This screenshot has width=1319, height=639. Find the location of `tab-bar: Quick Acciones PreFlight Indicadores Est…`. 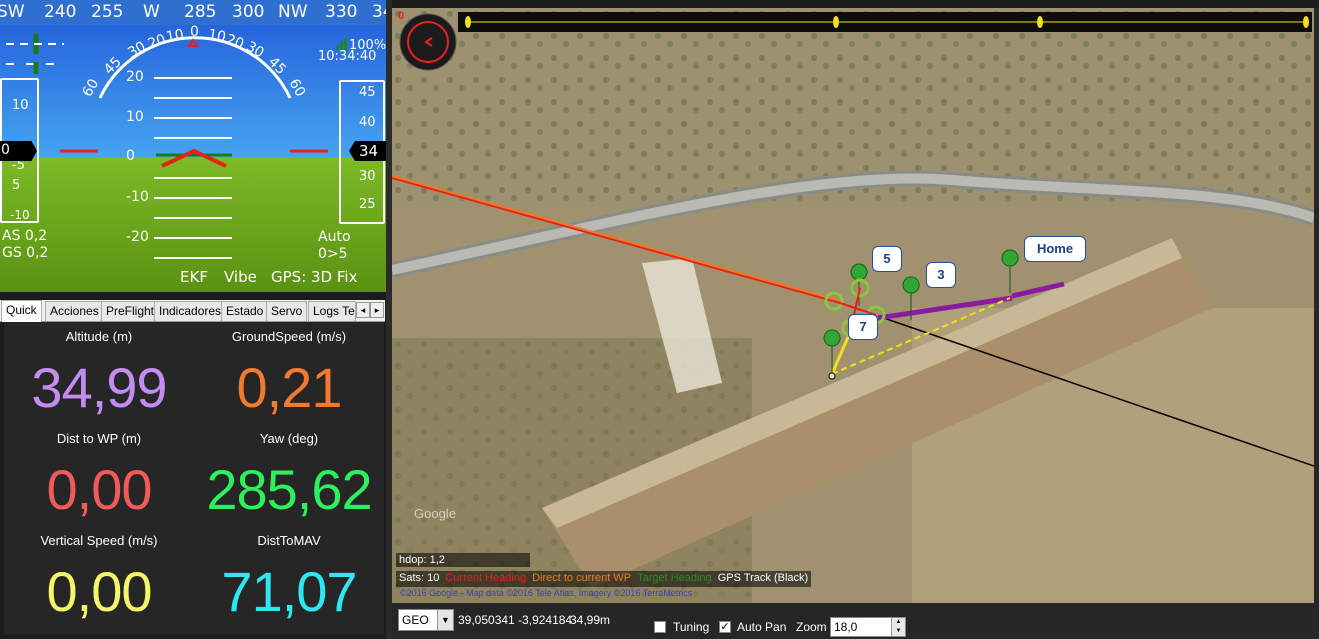

tab-bar: Quick Acciones PreFlight Indicadores Est… is located at coordinates (192, 311).